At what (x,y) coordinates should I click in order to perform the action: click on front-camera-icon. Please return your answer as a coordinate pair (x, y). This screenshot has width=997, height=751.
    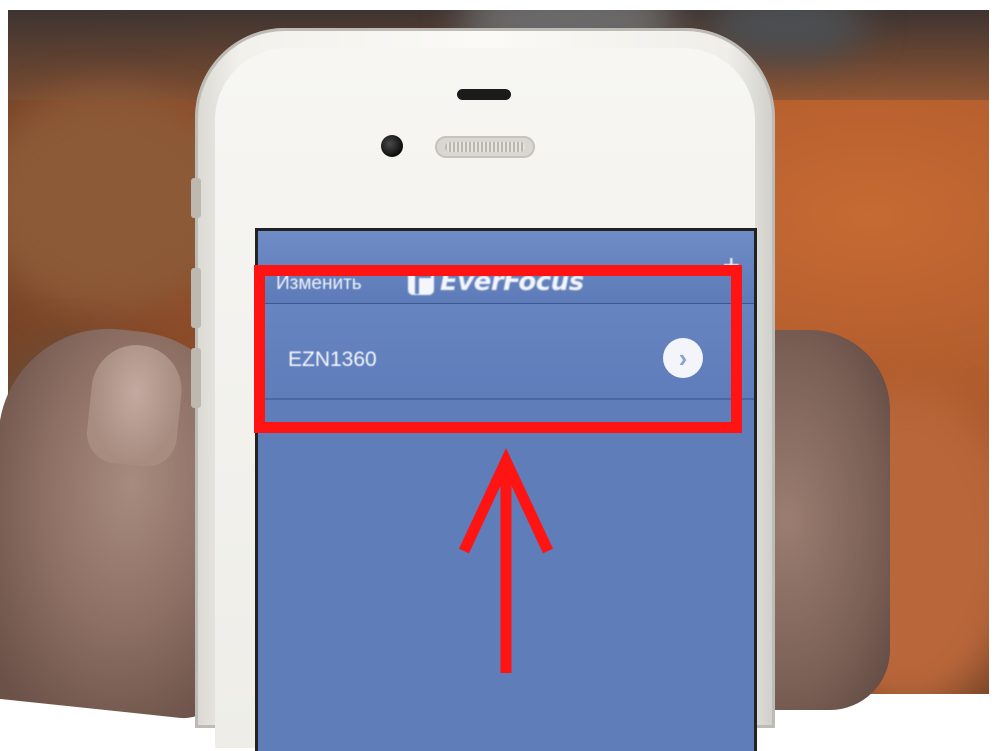
    Looking at the image, I should click on (392, 146).